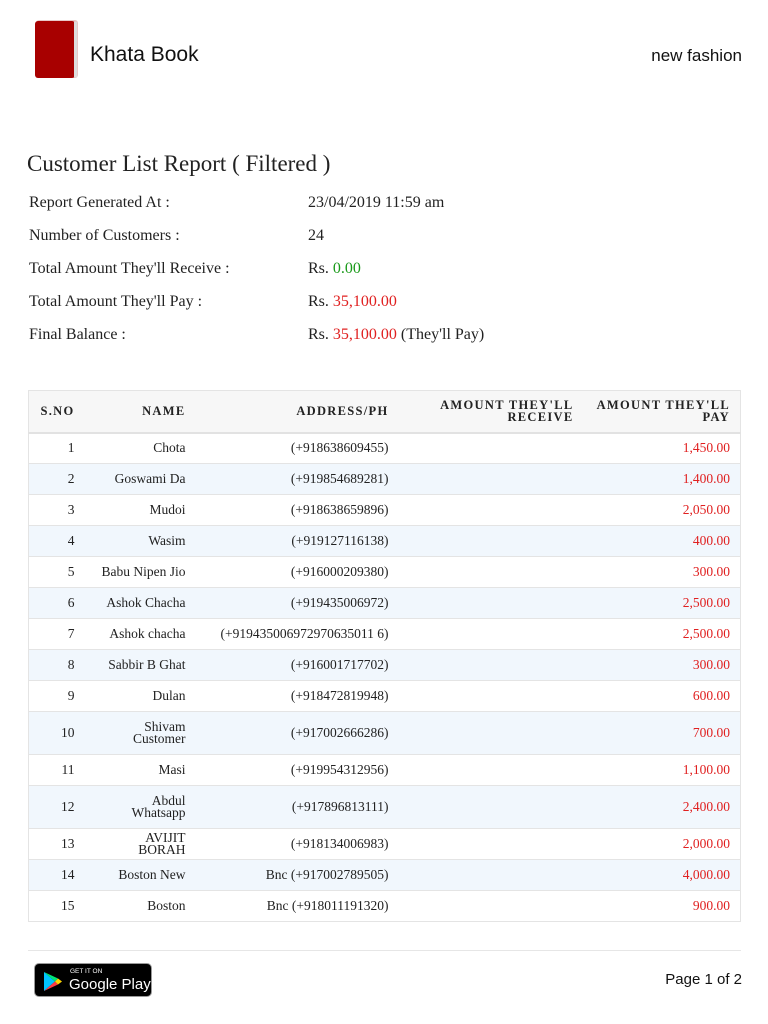 Image resolution: width=768 pixels, height=1024 pixels. I want to click on cell-pay: 300.00, so click(662, 572).